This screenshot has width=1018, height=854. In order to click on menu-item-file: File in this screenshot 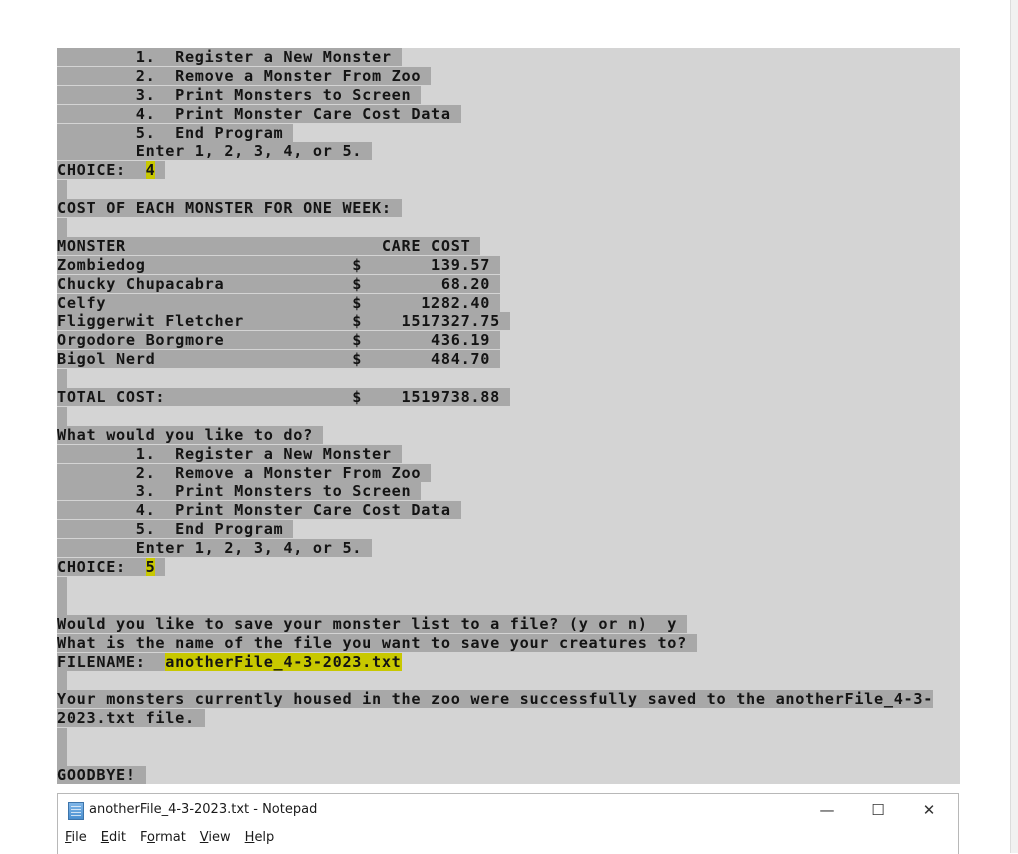, I will do `click(76, 840)`.